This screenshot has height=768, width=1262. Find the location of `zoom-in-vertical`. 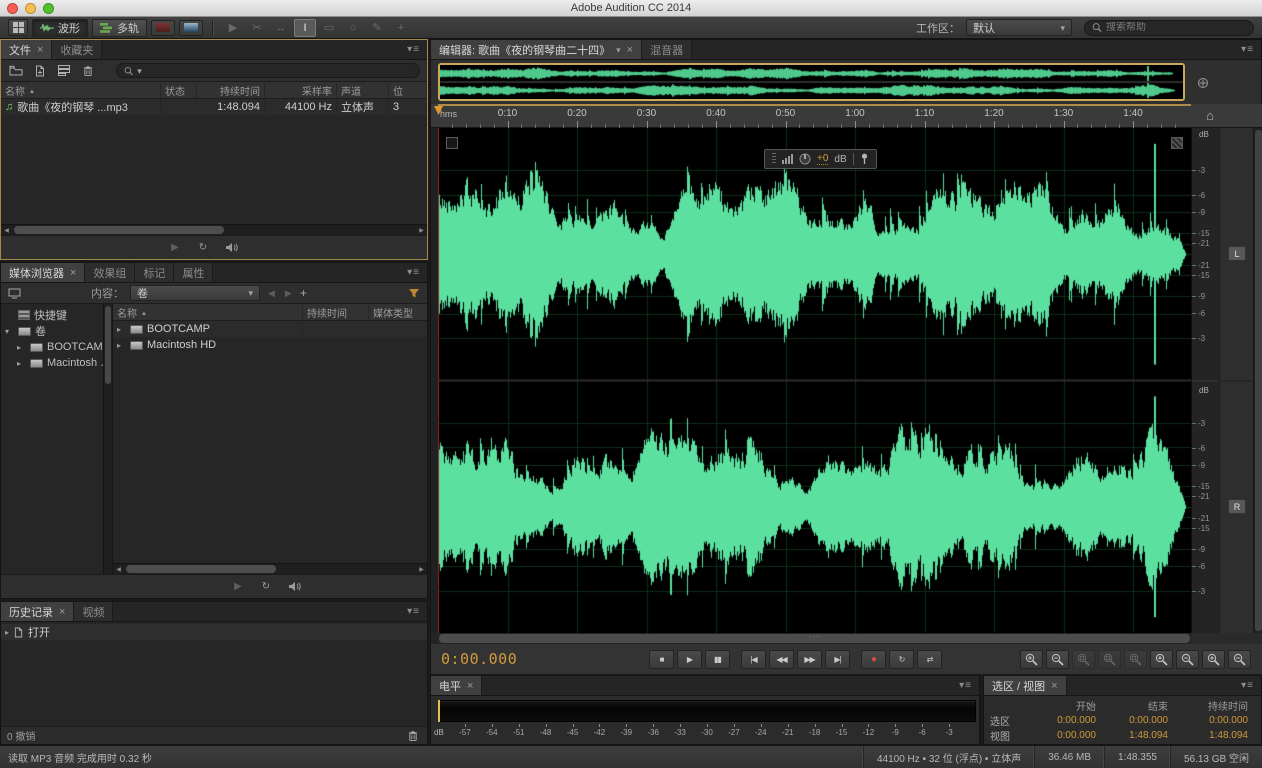

zoom-in-vertical is located at coordinates (1213, 659).